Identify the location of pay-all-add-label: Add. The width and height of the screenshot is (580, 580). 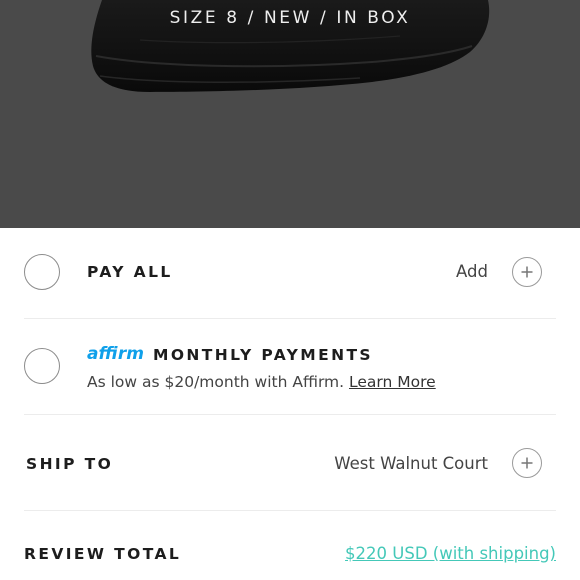
(472, 271).